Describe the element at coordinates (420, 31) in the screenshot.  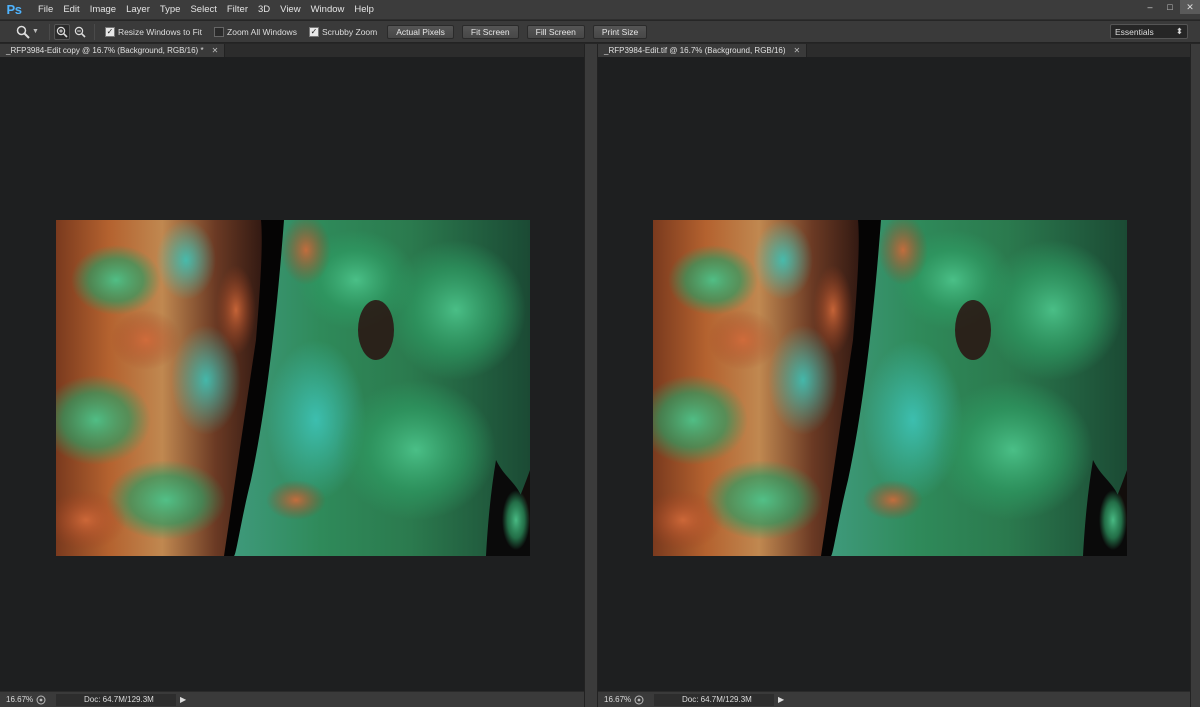
I see `actual-pixels-button: Actual Pixels` at that location.